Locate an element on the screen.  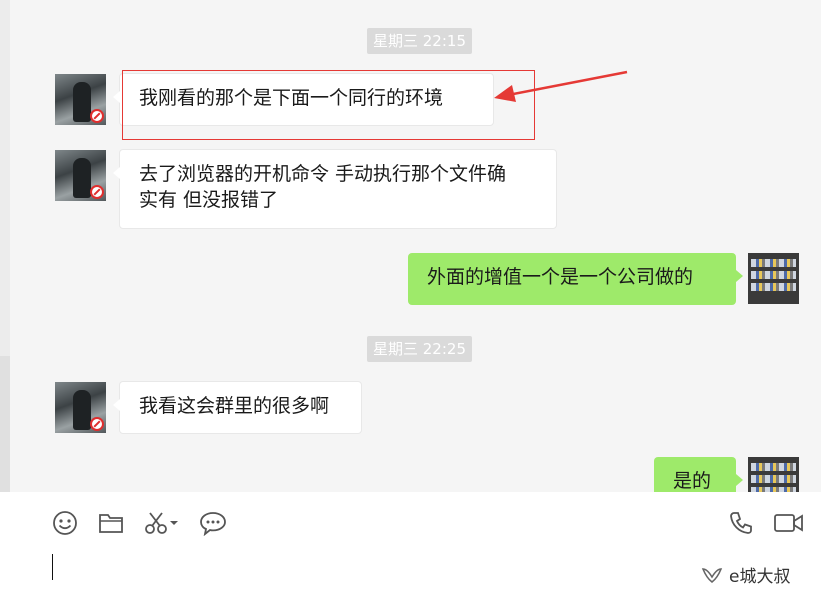
folder-icon is located at coordinates (111, 523).